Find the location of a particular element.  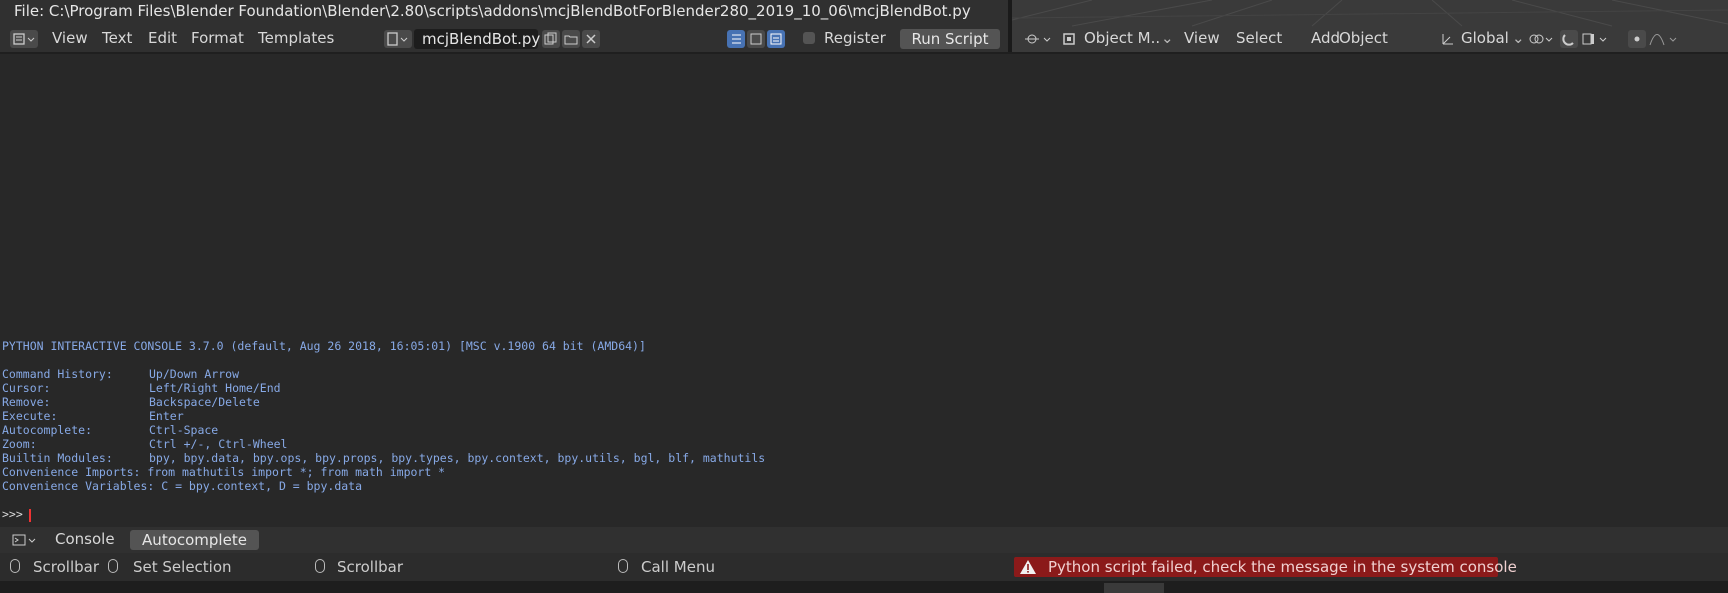

transform-orientation-icon is located at coordinates (1448, 39).